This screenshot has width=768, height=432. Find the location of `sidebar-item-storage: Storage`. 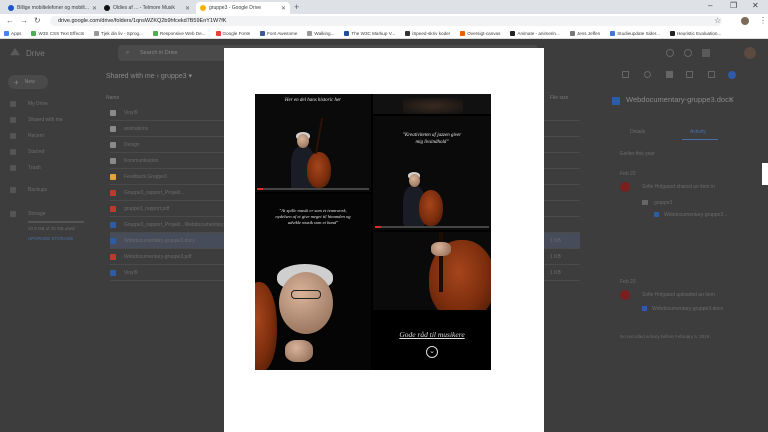

sidebar-item-storage: Storage is located at coordinates (37, 214).